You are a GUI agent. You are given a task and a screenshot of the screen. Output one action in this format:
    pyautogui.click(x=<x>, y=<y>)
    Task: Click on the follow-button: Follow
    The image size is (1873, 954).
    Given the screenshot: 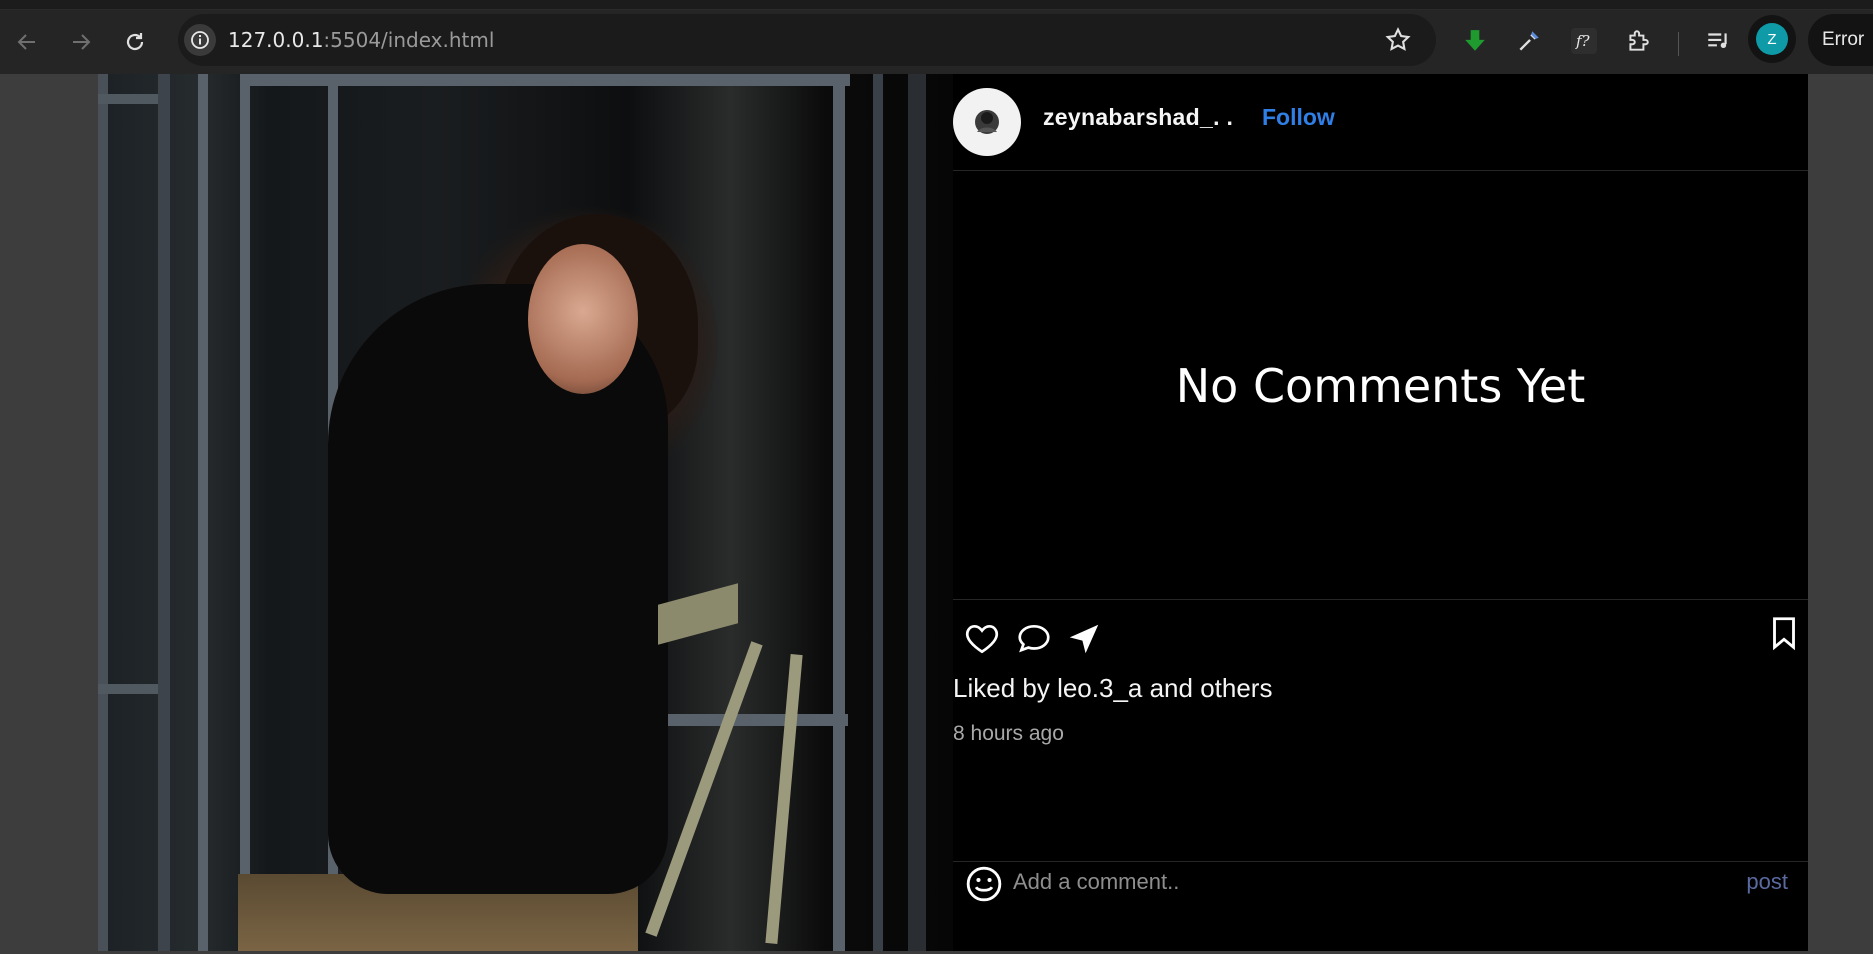 What is the action you would take?
    pyautogui.click(x=1298, y=117)
    